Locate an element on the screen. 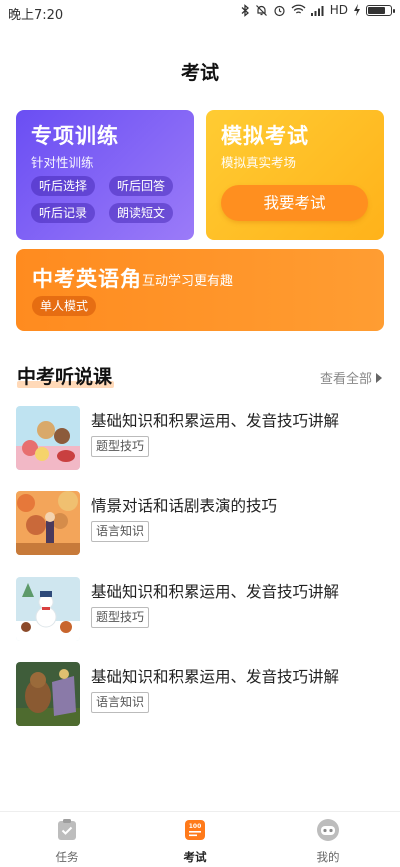 The width and height of the screenshot is (400, 867). alarm-icon is located at coordinates (279, 10).